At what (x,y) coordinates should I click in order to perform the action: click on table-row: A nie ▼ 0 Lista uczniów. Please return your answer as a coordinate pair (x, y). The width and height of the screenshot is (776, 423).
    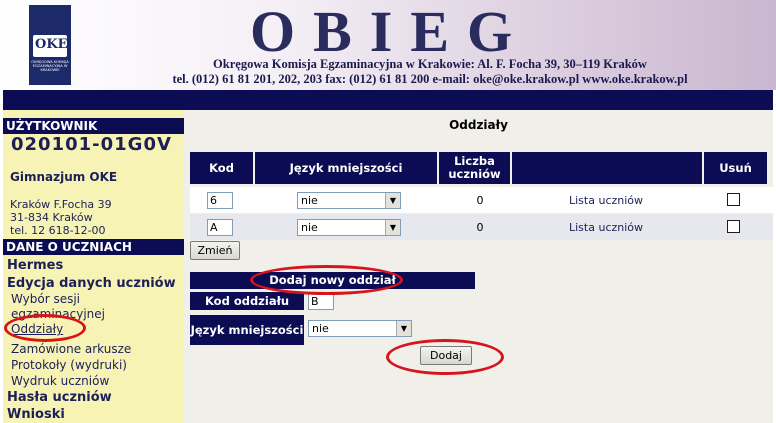
    Looking at the image, I should click on (481, 227).